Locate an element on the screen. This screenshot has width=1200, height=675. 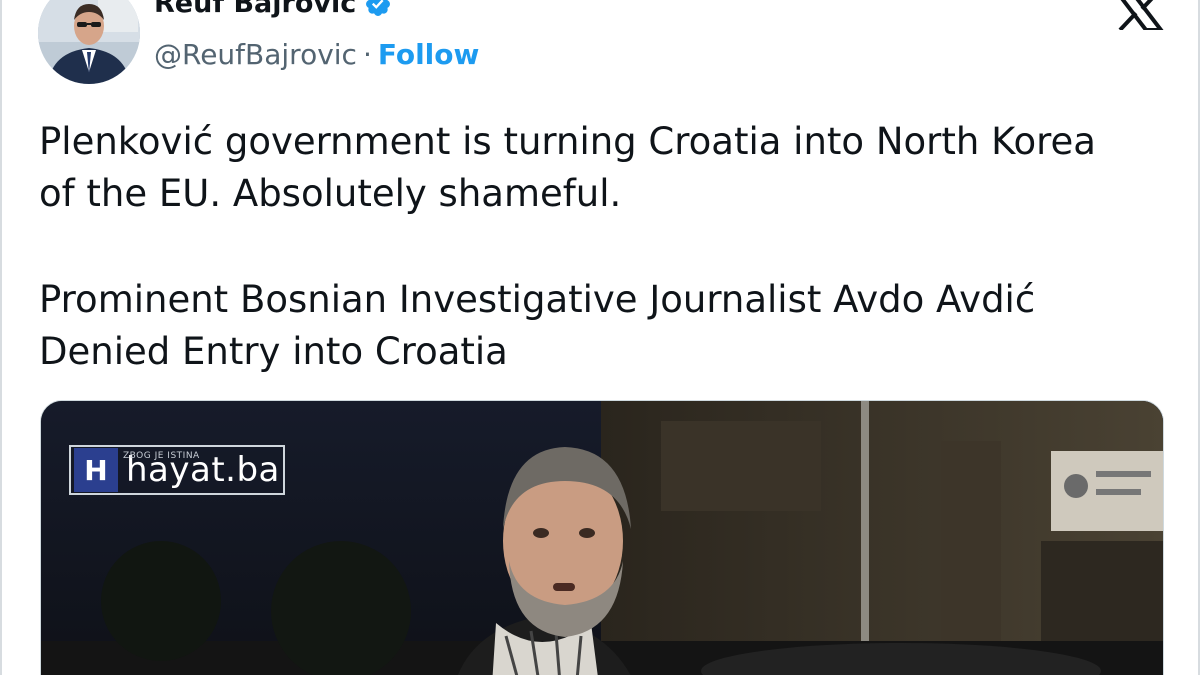
author-handle: @ReufBajrovic is located at coordinates (255, 54).